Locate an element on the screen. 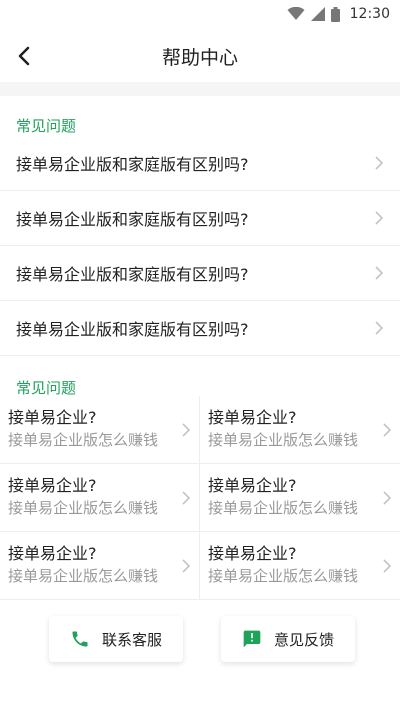 This screenshot has height=711, width=400. feedback-button: 意见反馈 is located at coordinates (288, 639).